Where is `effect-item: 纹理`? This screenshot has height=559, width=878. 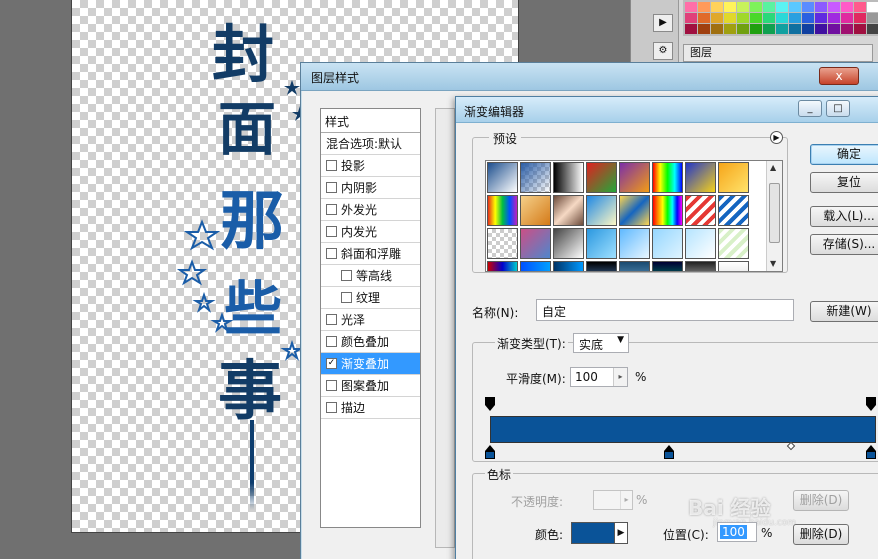 effect-item: 纹理 is located at coordinates (370, 298).